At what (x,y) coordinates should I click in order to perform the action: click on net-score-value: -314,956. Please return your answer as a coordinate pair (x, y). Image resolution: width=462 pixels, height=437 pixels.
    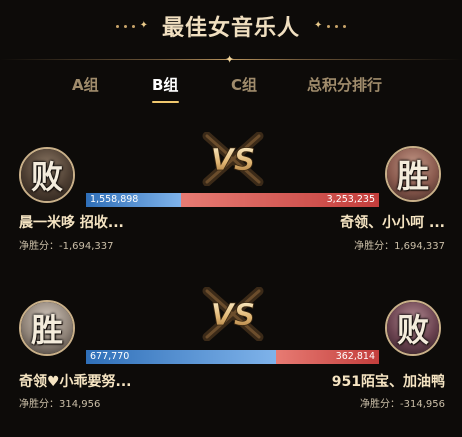
    Looking at the image, I should click on (422, 404).